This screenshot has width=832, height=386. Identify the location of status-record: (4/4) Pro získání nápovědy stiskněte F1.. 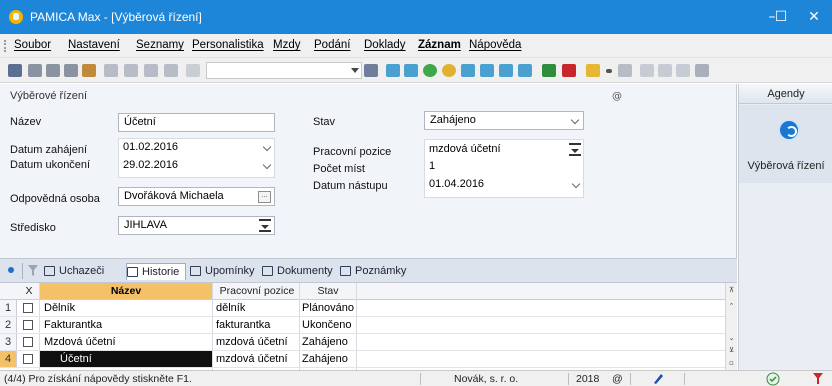
(98, 379).